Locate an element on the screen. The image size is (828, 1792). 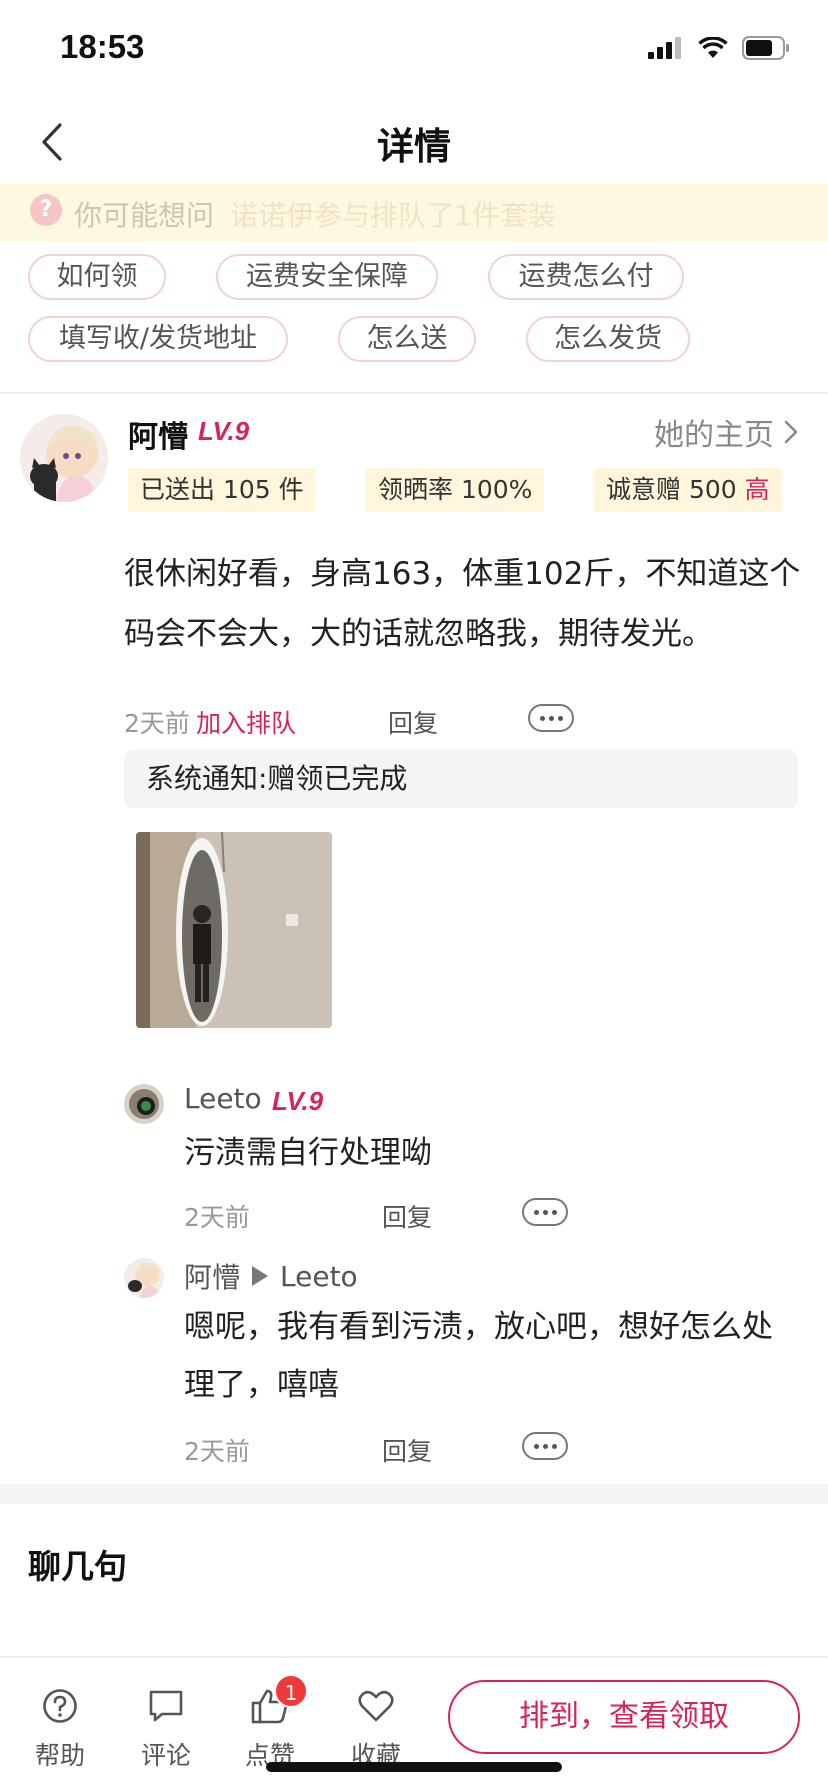
nav-bar: 详情 is located at coordinates (414, 141).